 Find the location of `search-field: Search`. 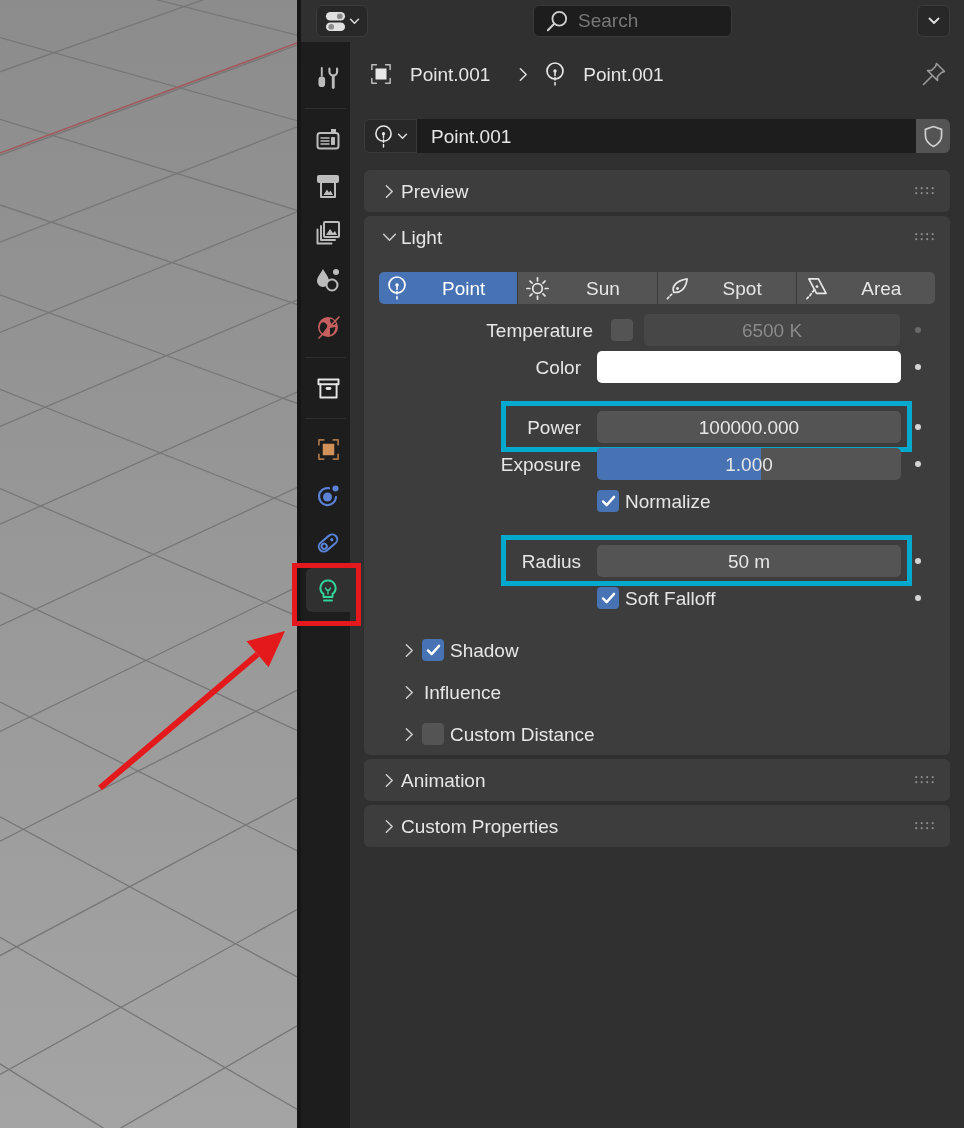

search-field: Search is located at coordinates (632, 21).